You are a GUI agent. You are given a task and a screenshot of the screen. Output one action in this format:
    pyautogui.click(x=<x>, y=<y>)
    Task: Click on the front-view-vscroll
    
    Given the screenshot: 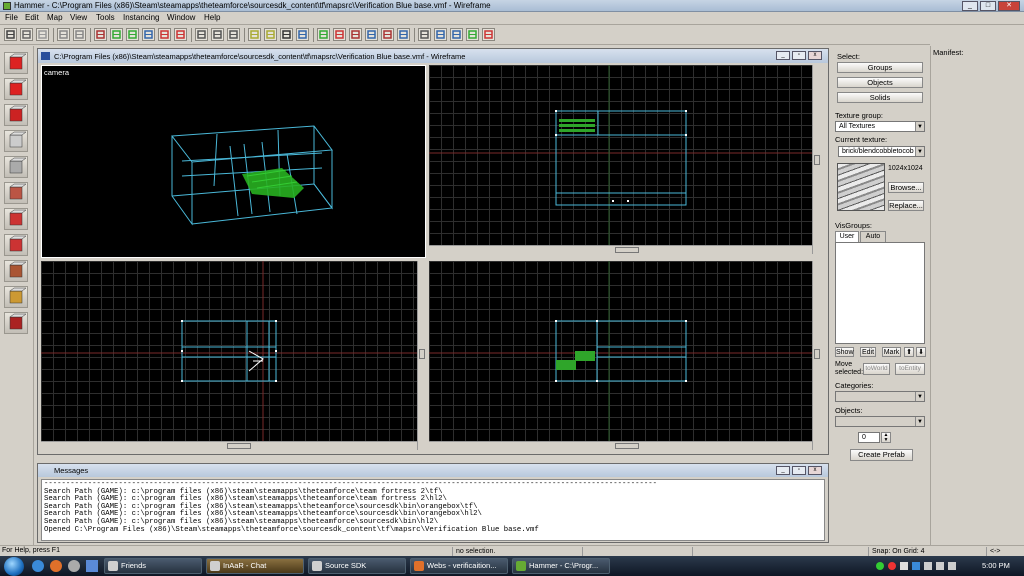 What is the action you would take?
    pyautogui.click(x=421, y=355)
    